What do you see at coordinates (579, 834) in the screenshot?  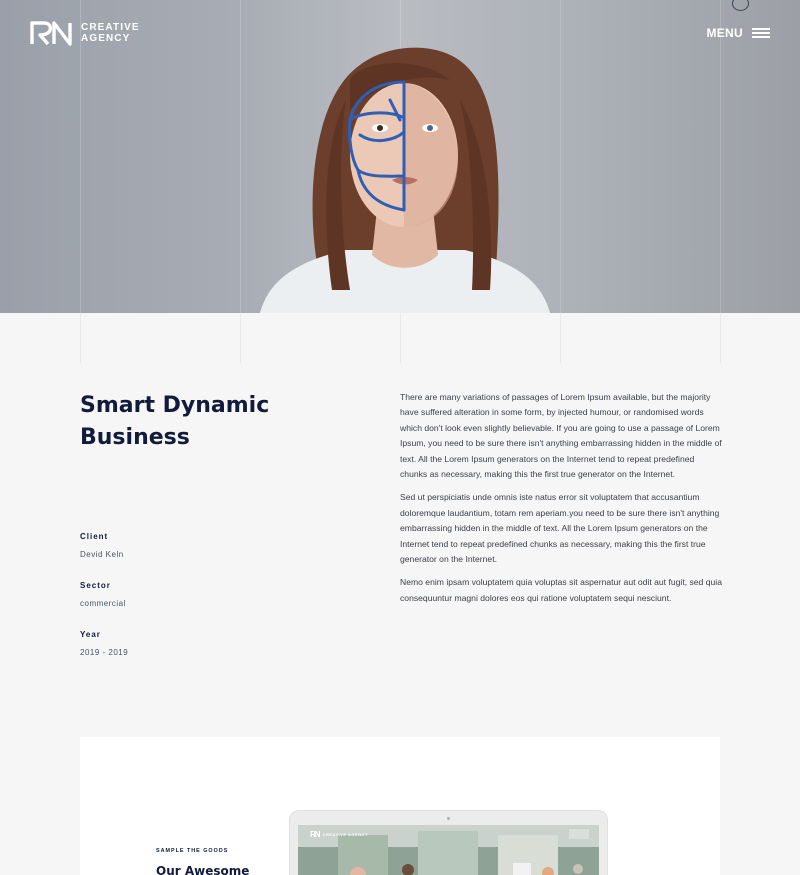 I see `screen-menu-button` at bounding box center [579, 834].